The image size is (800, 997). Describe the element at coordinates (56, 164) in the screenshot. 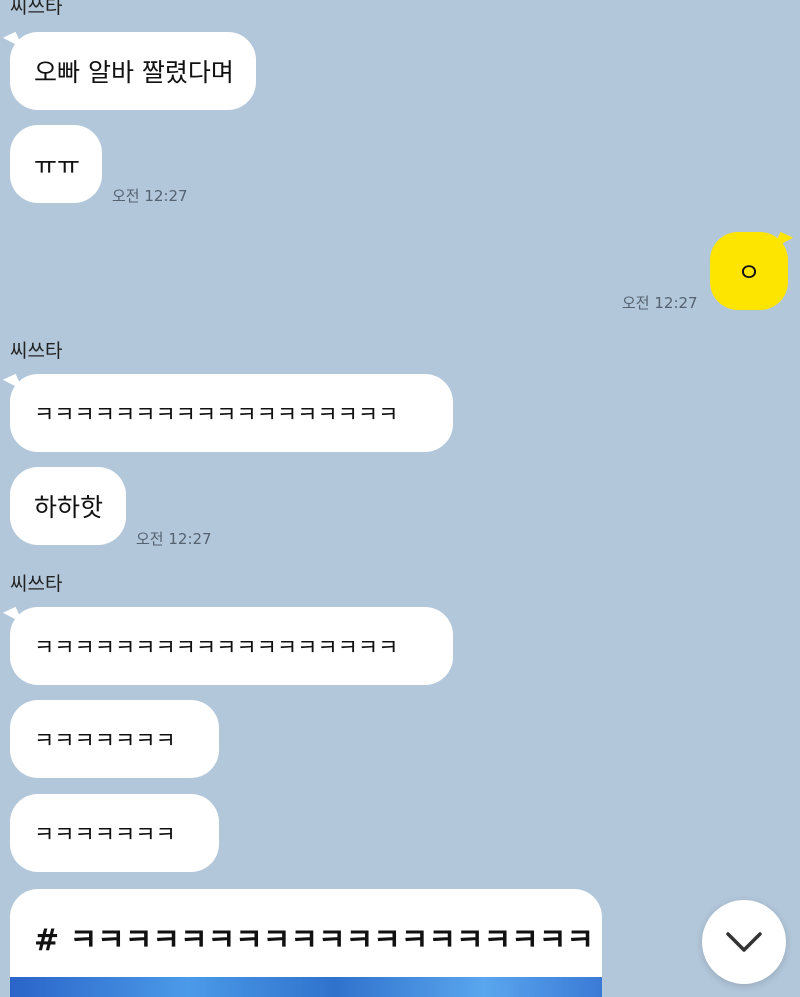

I see `message-bubble: ㅠㅠ` at that location.